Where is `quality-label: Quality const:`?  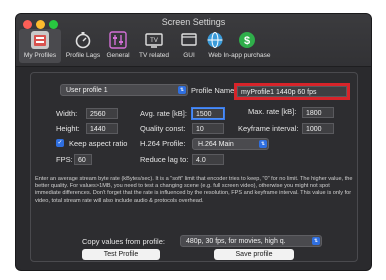 quality-label: Quality const: is located at coordinates (163, 128).